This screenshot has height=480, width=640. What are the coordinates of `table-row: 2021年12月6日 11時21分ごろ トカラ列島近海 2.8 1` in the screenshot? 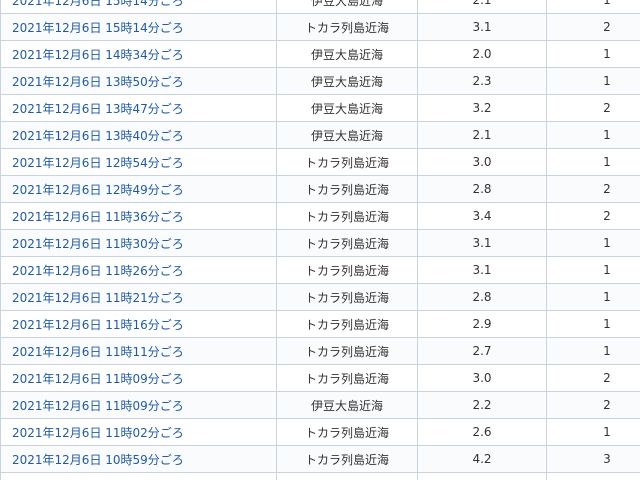 It's located at (320, 297).